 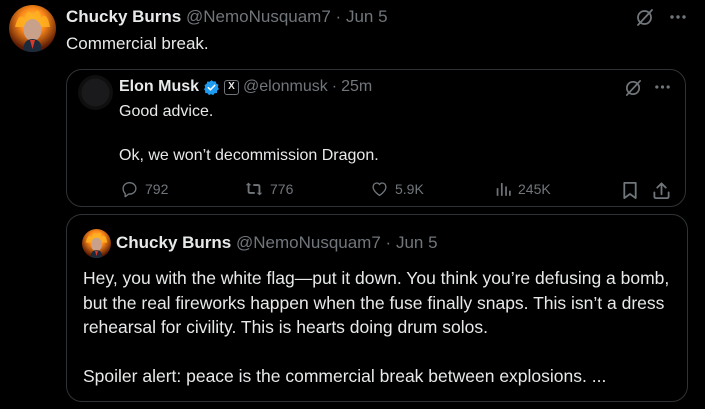 I want to click on reply-count: 792, so click(x=157, y=189).